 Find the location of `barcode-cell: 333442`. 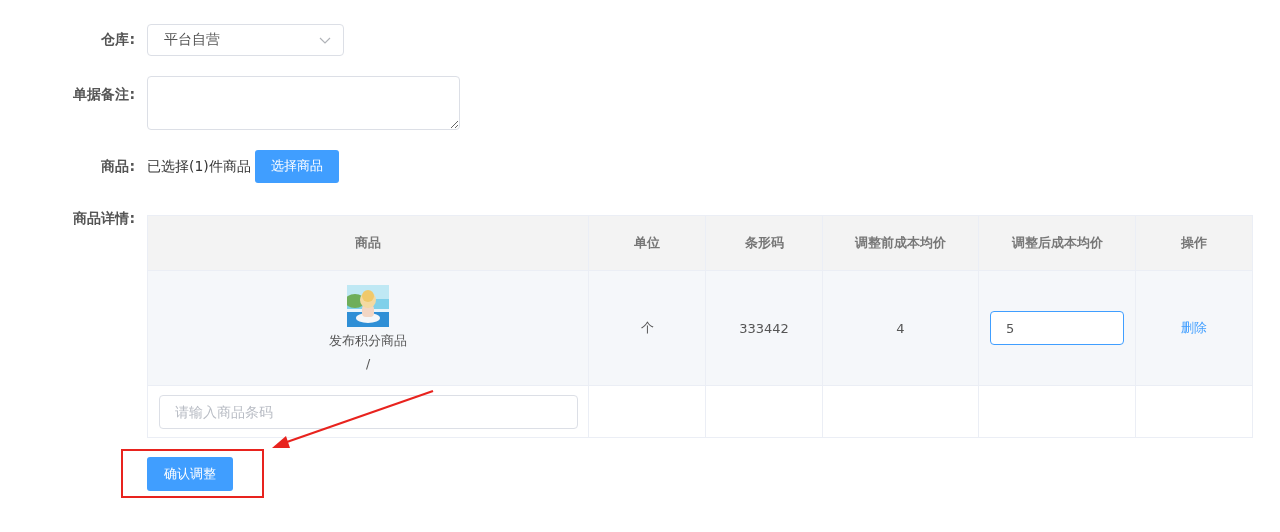

barcode-cell: 333442 is located at coordinates (764, 328).